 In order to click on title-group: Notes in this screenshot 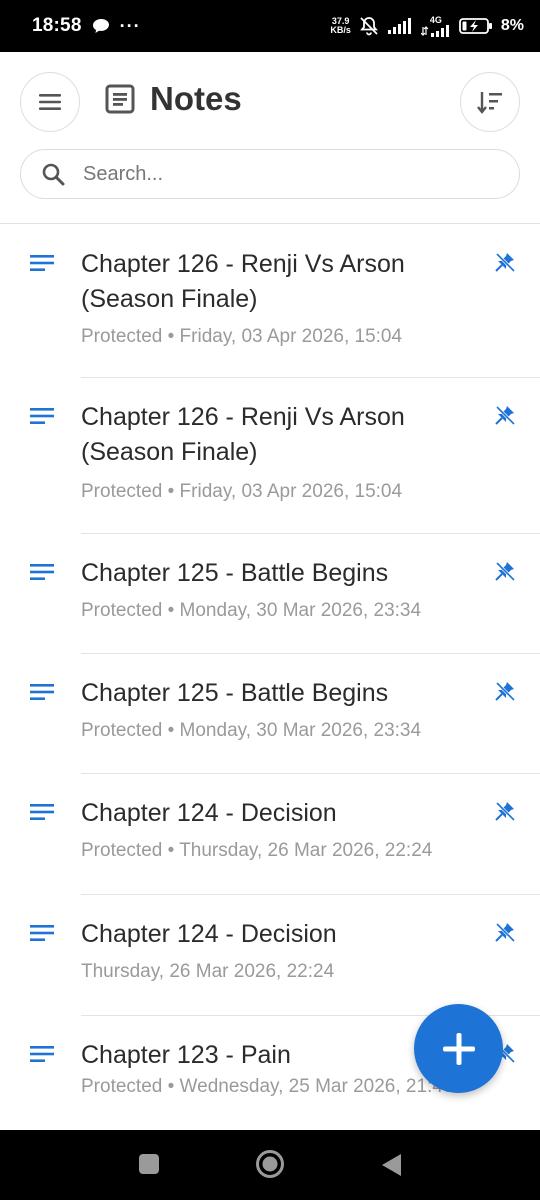, I will do `click(173, 99)`.